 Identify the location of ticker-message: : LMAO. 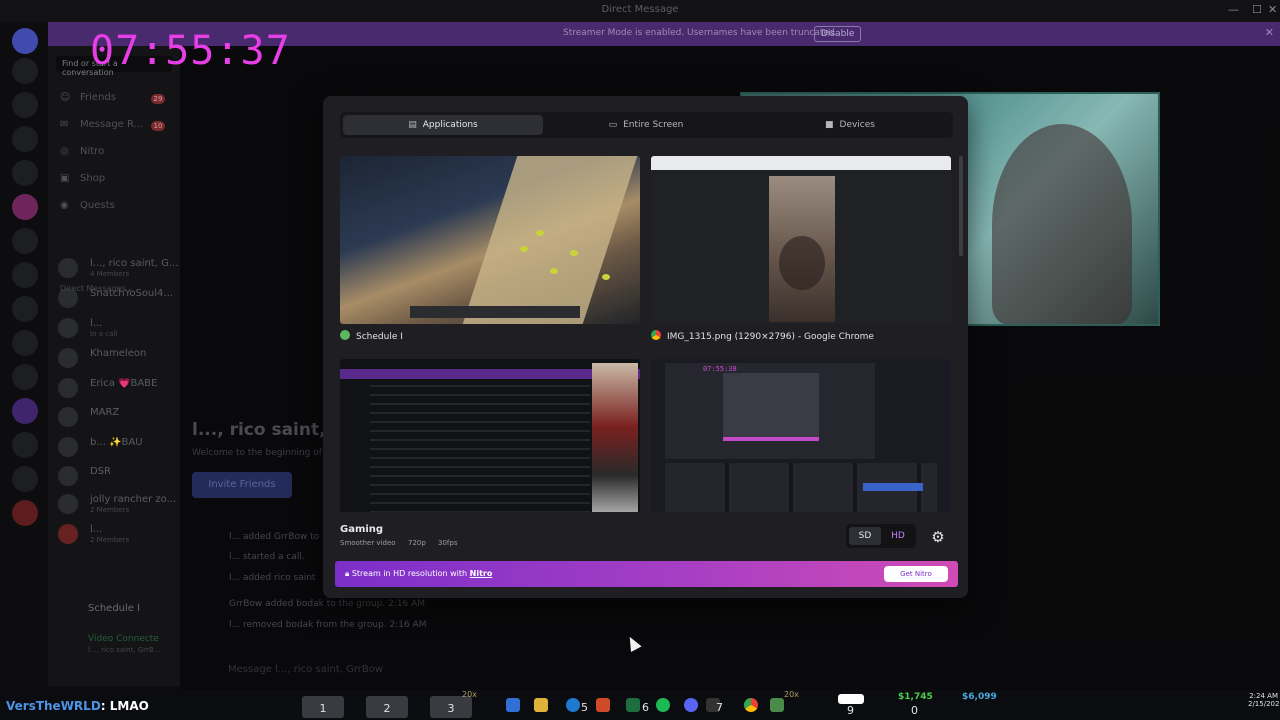
(124, 706).